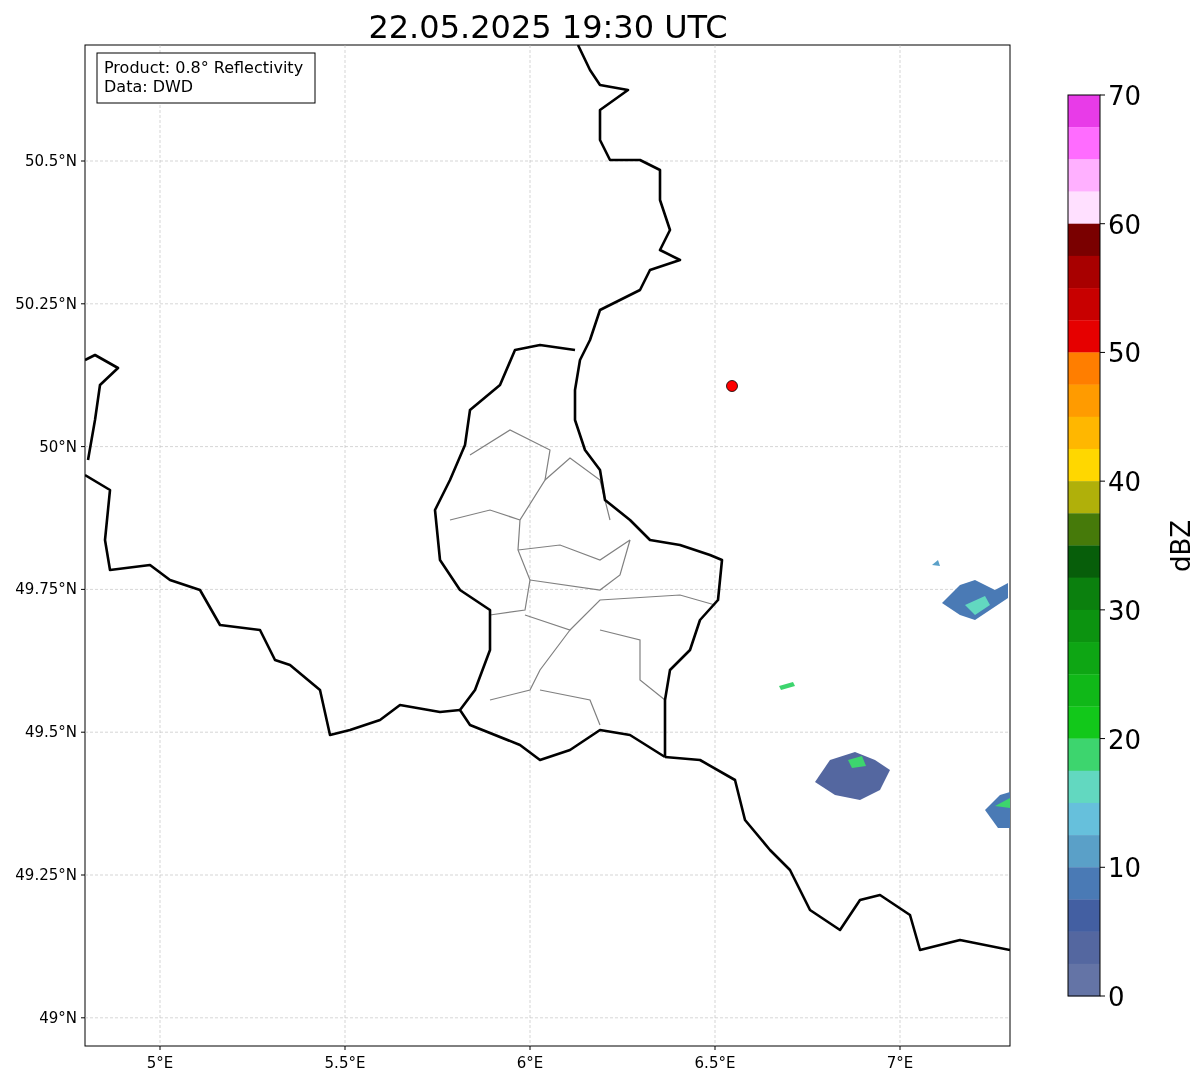 This screenshot has height=1081, width=1202. What do you see at coordinates (548, 27) in the screenshot?
I see `plot-title: 22.05.2025 19:30 UTC` at bounding box center [548, 27].